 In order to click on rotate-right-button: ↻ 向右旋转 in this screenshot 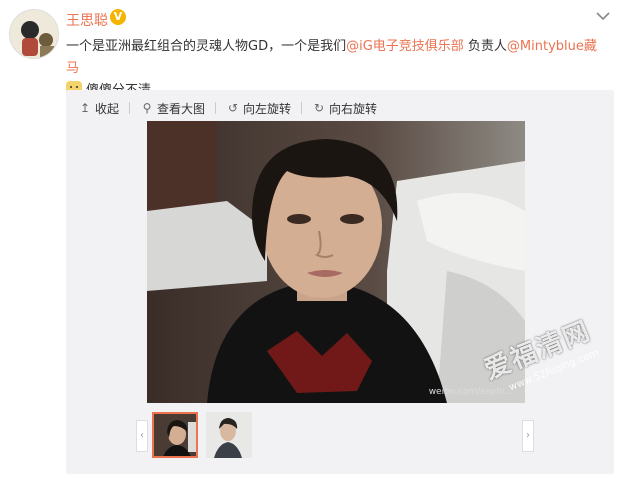, I will do `click(344, 108)`.